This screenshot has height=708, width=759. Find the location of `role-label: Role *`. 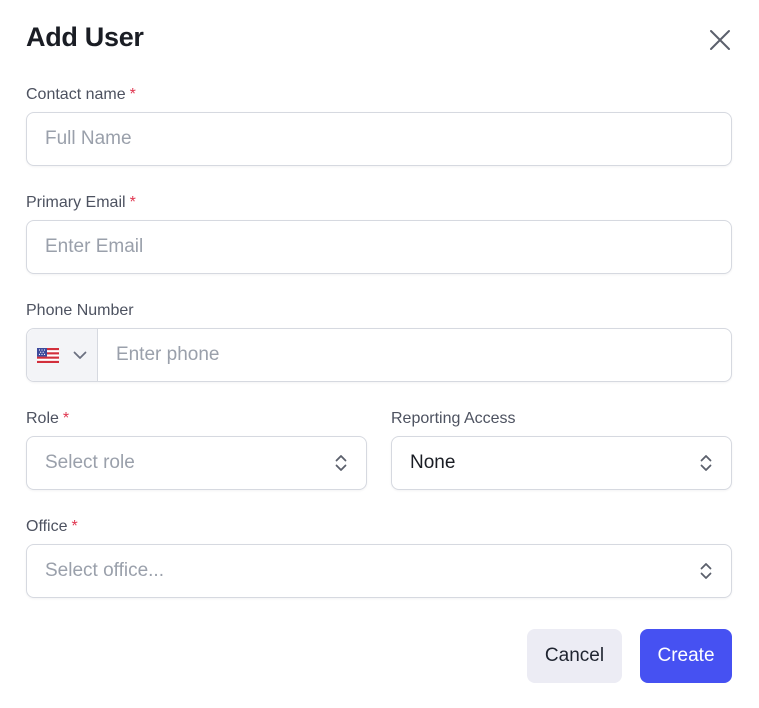

role-label: Role * is located at coordinates (47, 419).